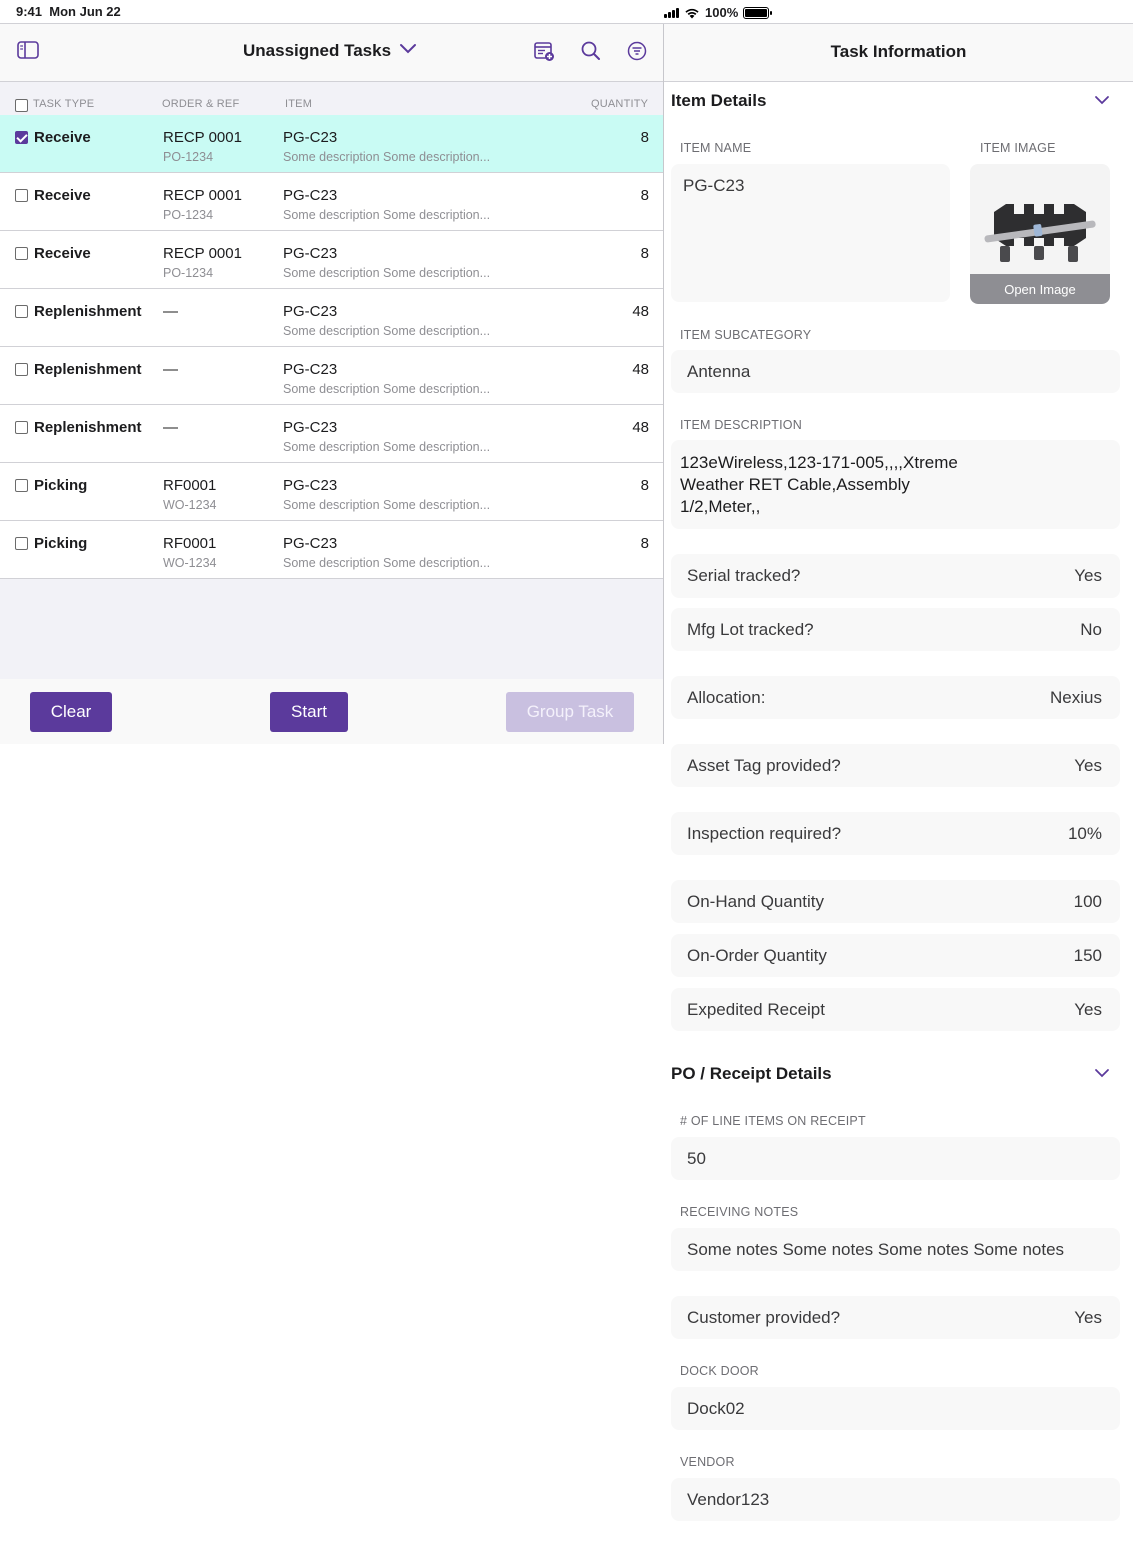 Image resolution: width=1133 pixels, height=1548 pixels. What do you see at coordinates (21, 105) in the screenshot?
I see `select-all-checkbox` at bounding box center [21, 105].